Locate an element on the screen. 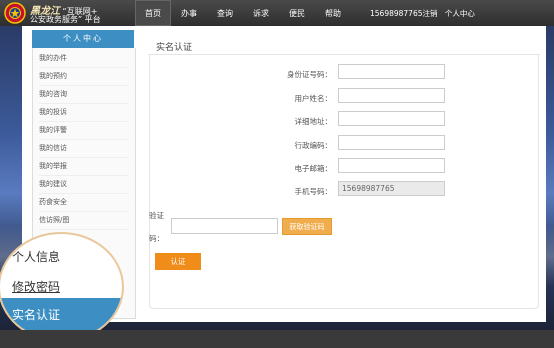 The image size is (554, 348). zoom-magnifier: 个人信息 修改密码 实名认证 is located at coordinates (62, 287).